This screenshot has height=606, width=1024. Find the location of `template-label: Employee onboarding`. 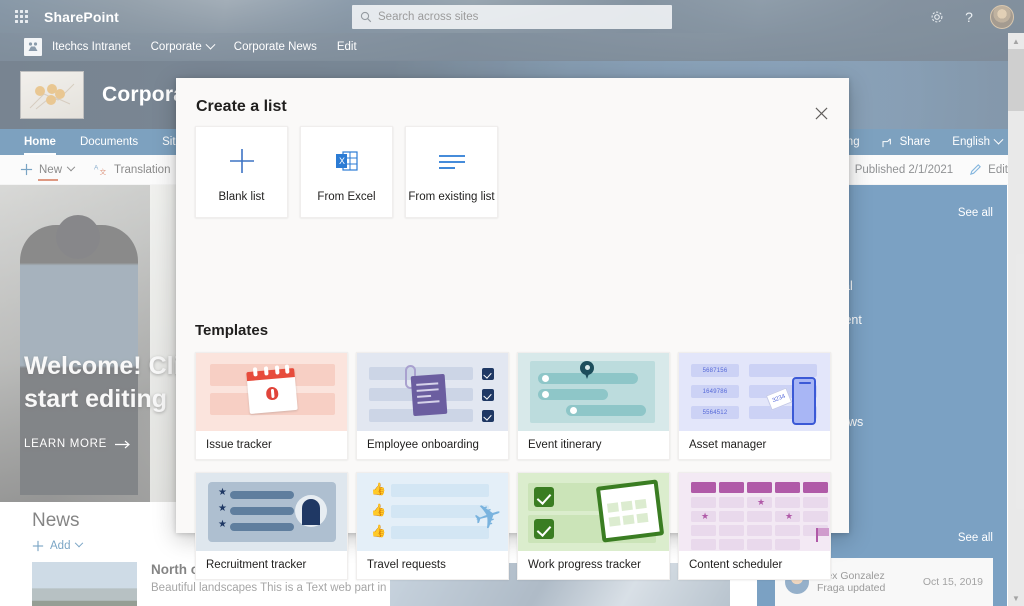

template-label: Employee onboarding is located at coordinates (423, 445).